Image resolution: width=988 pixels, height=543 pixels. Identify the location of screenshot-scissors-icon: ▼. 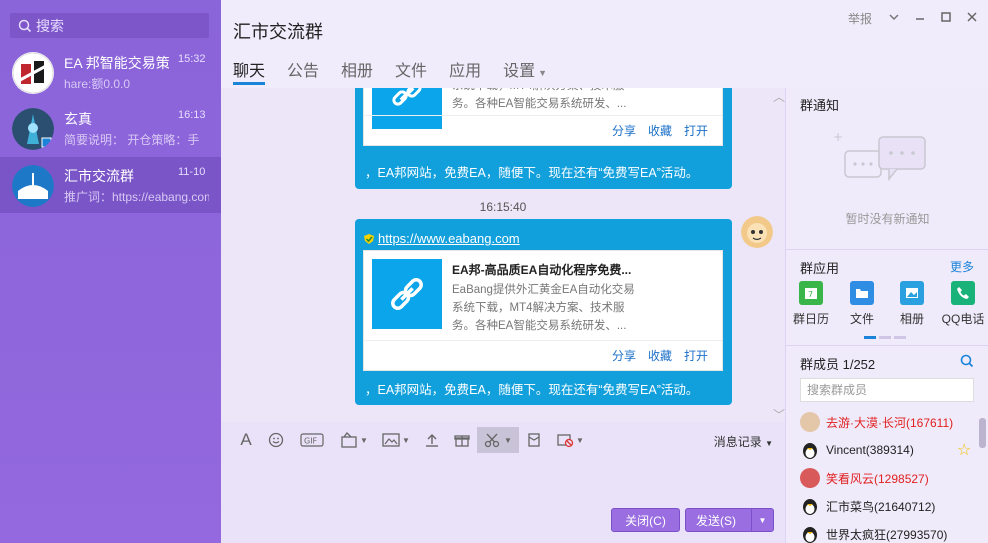
(498, 440).